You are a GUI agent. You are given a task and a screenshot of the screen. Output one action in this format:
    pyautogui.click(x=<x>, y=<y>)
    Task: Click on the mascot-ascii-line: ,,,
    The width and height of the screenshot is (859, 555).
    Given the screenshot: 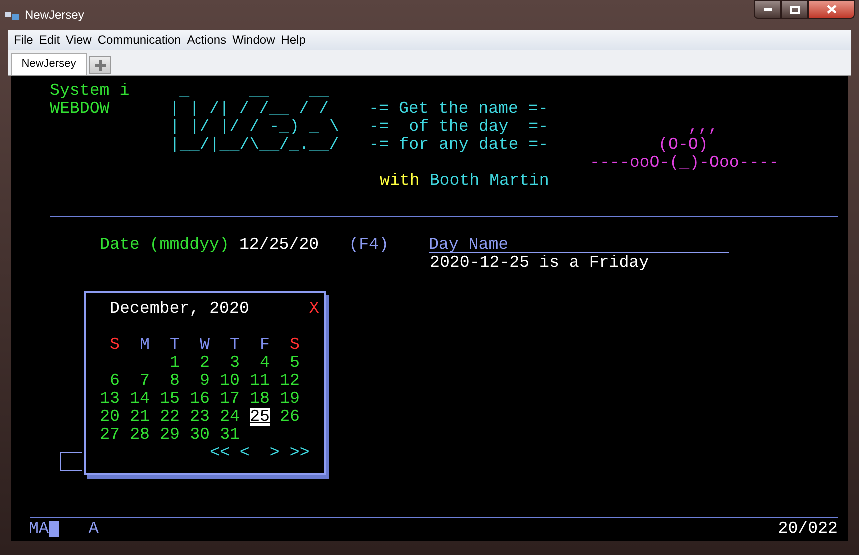 What is the action you would take?
    pyautogui.click(x=703, y=126)
    